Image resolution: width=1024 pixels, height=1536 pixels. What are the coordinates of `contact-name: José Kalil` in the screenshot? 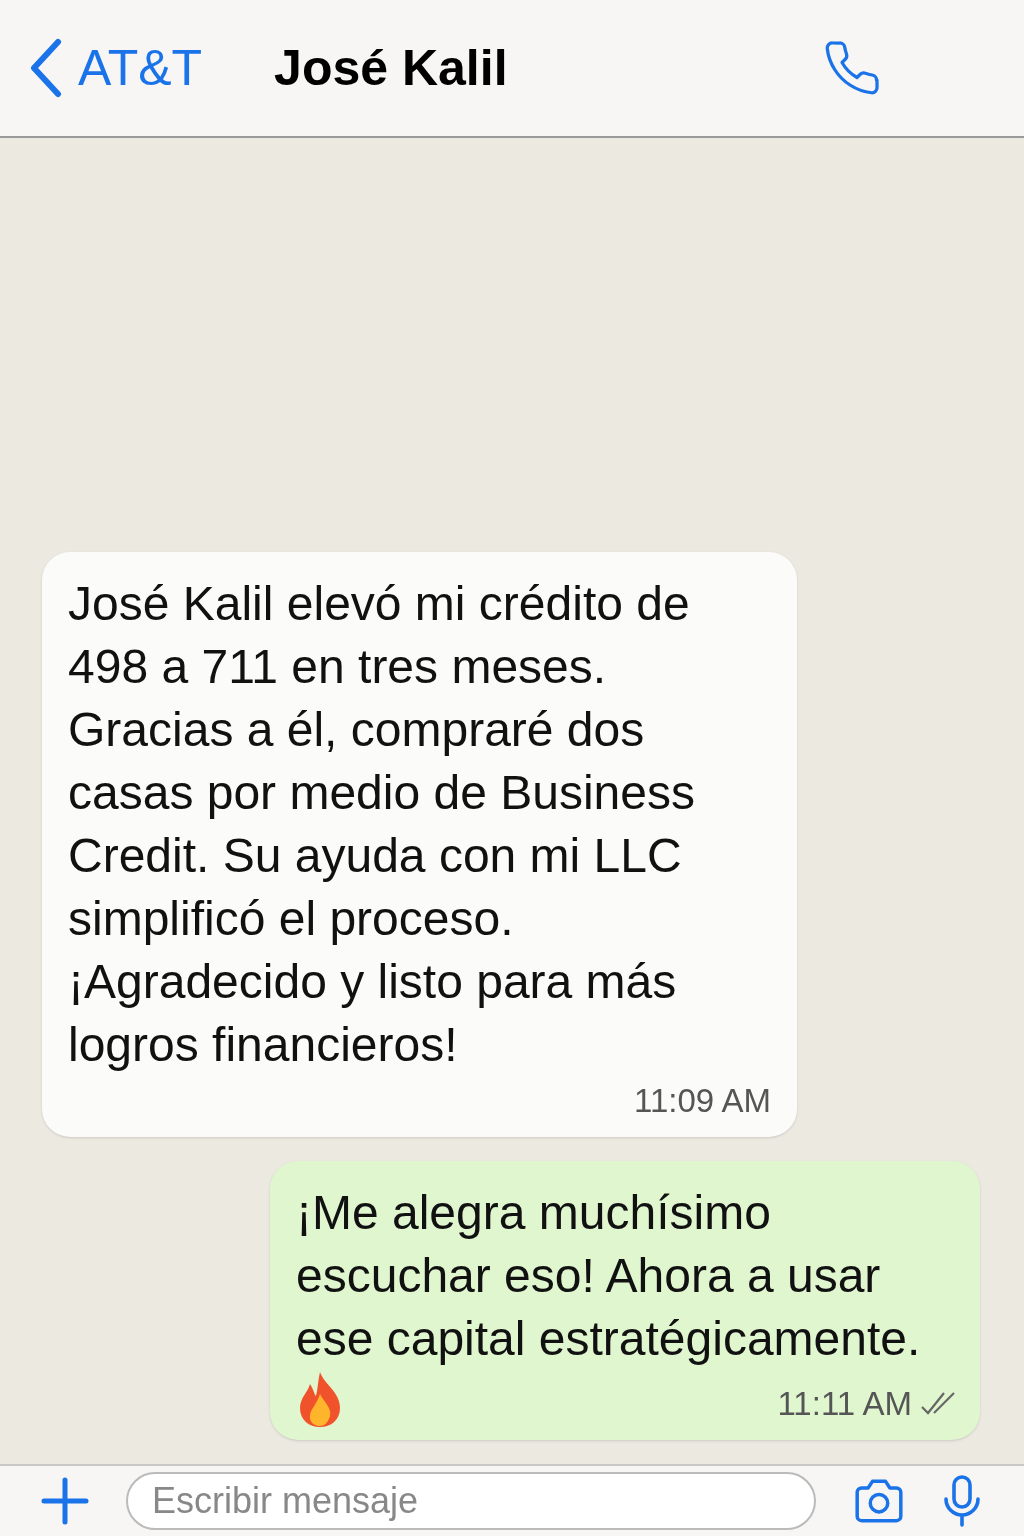 It's located at (391, 68).